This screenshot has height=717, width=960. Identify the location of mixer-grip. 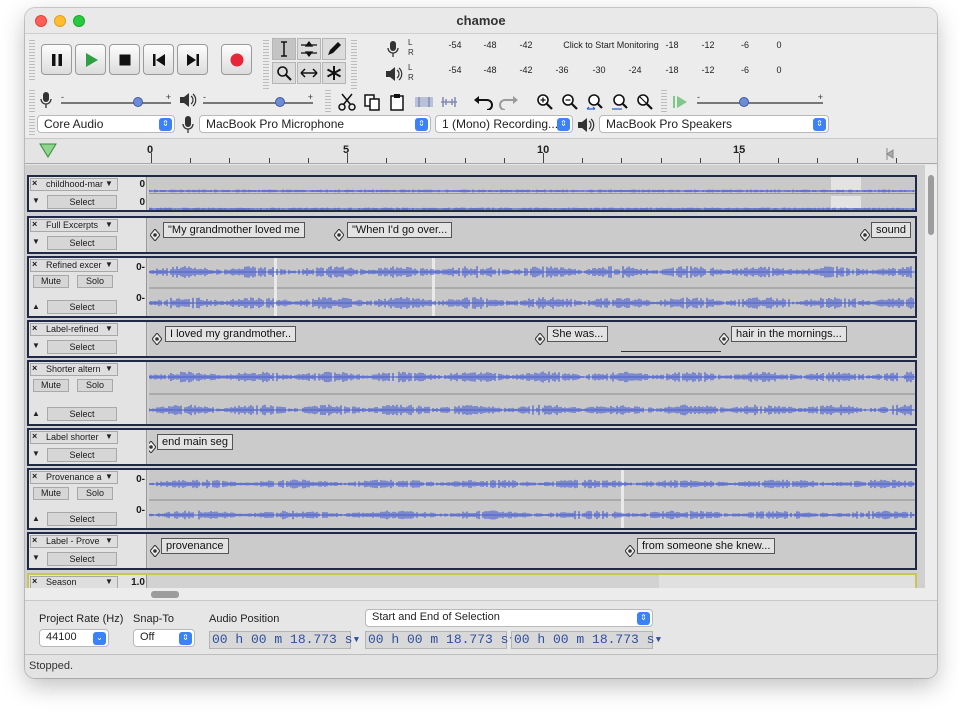
(32, 101).